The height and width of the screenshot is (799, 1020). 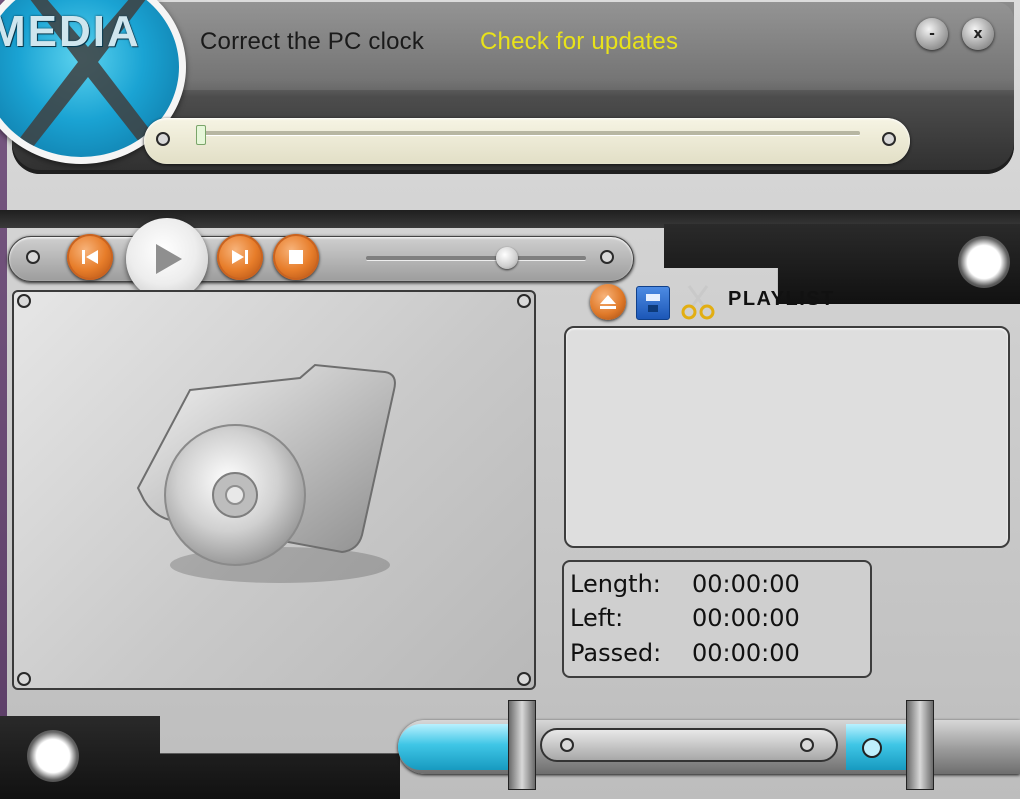 I want to click on passed-value: 00:00:00, so click(x=746, y=653).